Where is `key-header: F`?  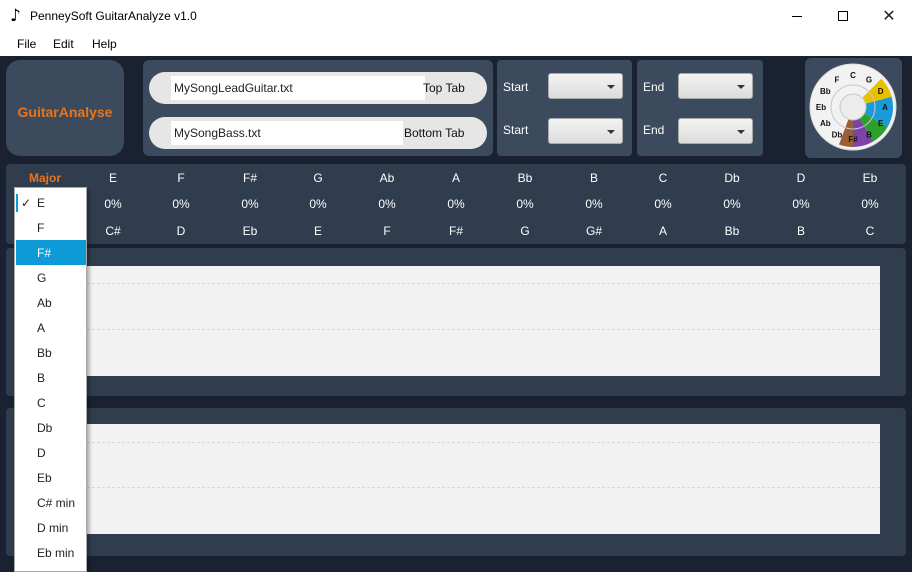 key-header: F is located at coordinates (181, 178).